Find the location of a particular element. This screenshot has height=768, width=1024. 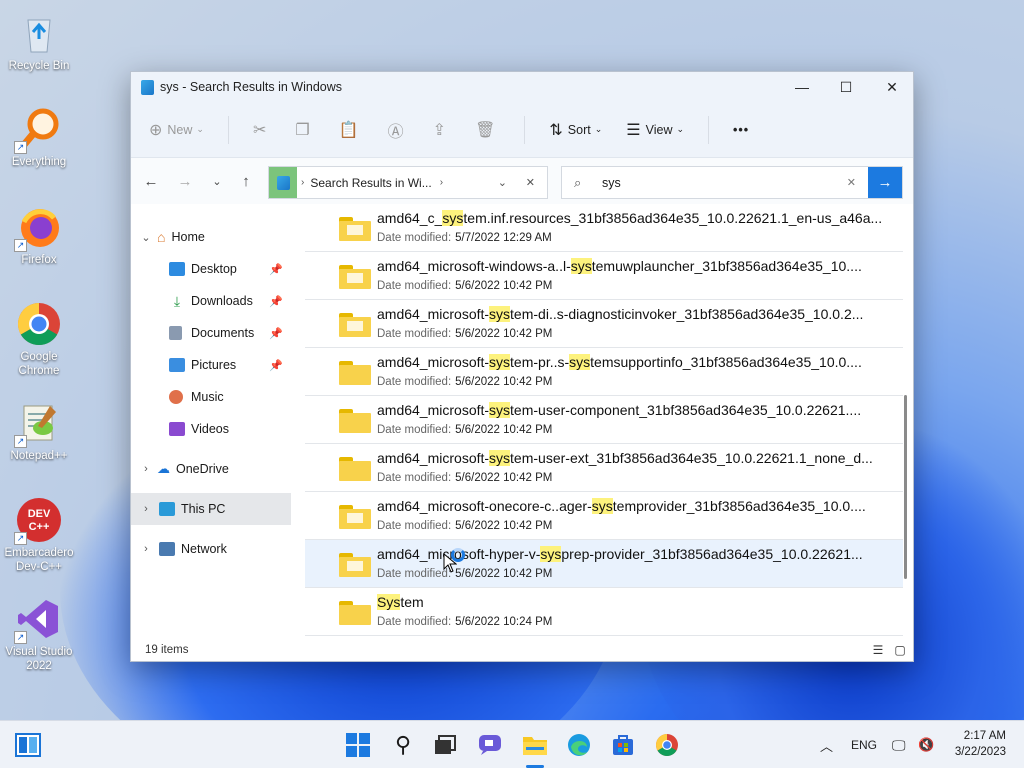

sidebar-item-downloads: ⤓ Downloads 📌 is located at coordinates (211, 301).